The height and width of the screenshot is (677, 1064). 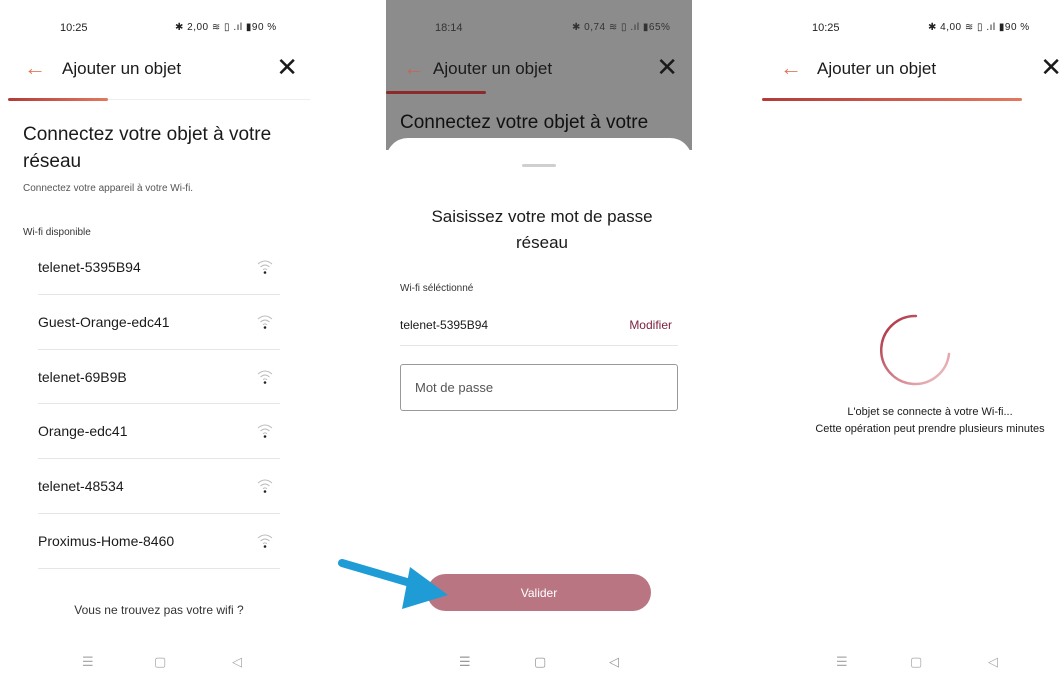 What do you see at coordinates (437, 288) in the screenshot?
I see `selected-wifi-label: Wi-fi séléctionné` at bounding box center [437, 288].